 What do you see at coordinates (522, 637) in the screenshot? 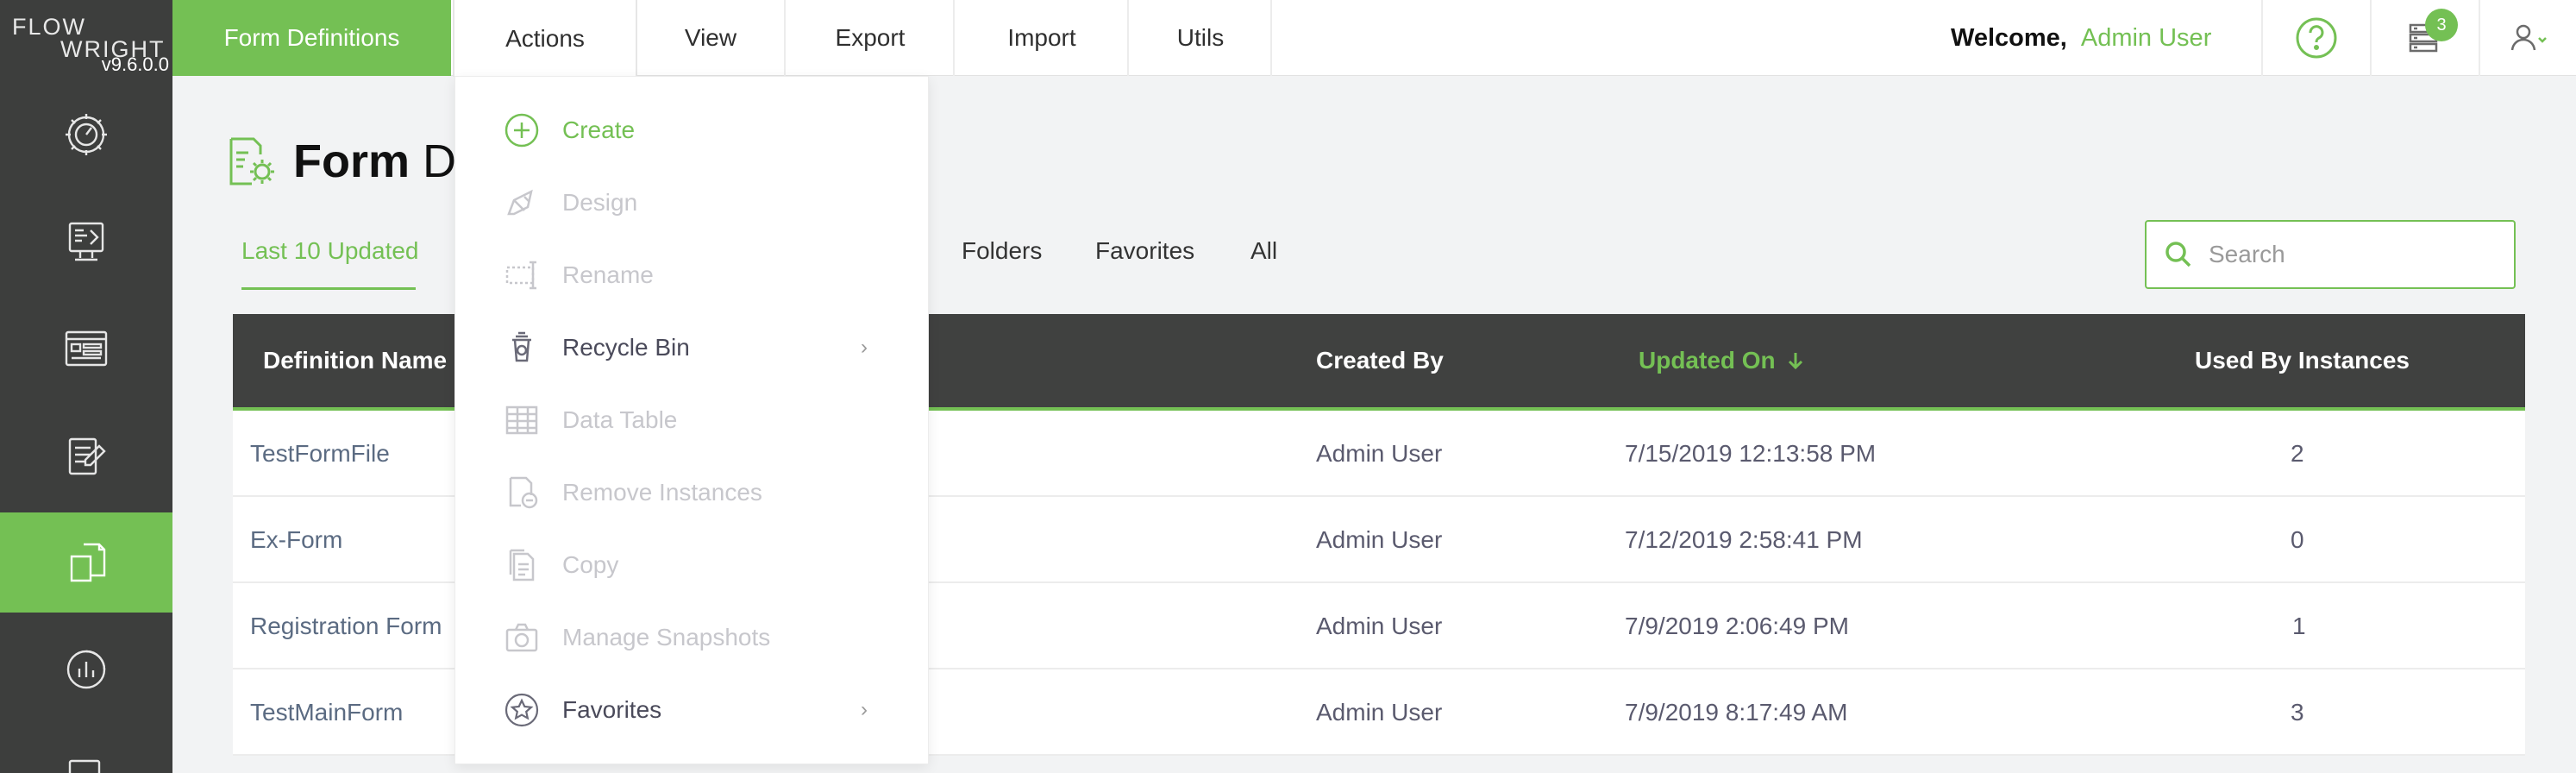
I see `camera-icon` at bounding box center [522, 637].